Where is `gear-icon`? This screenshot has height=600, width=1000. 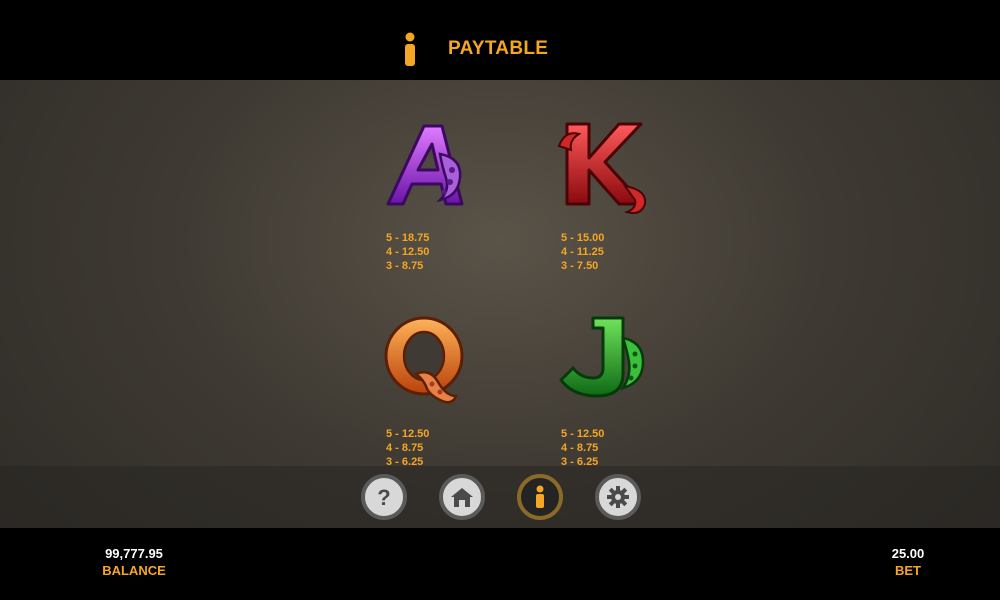
gear-icon is located at coordinates (618, 497).